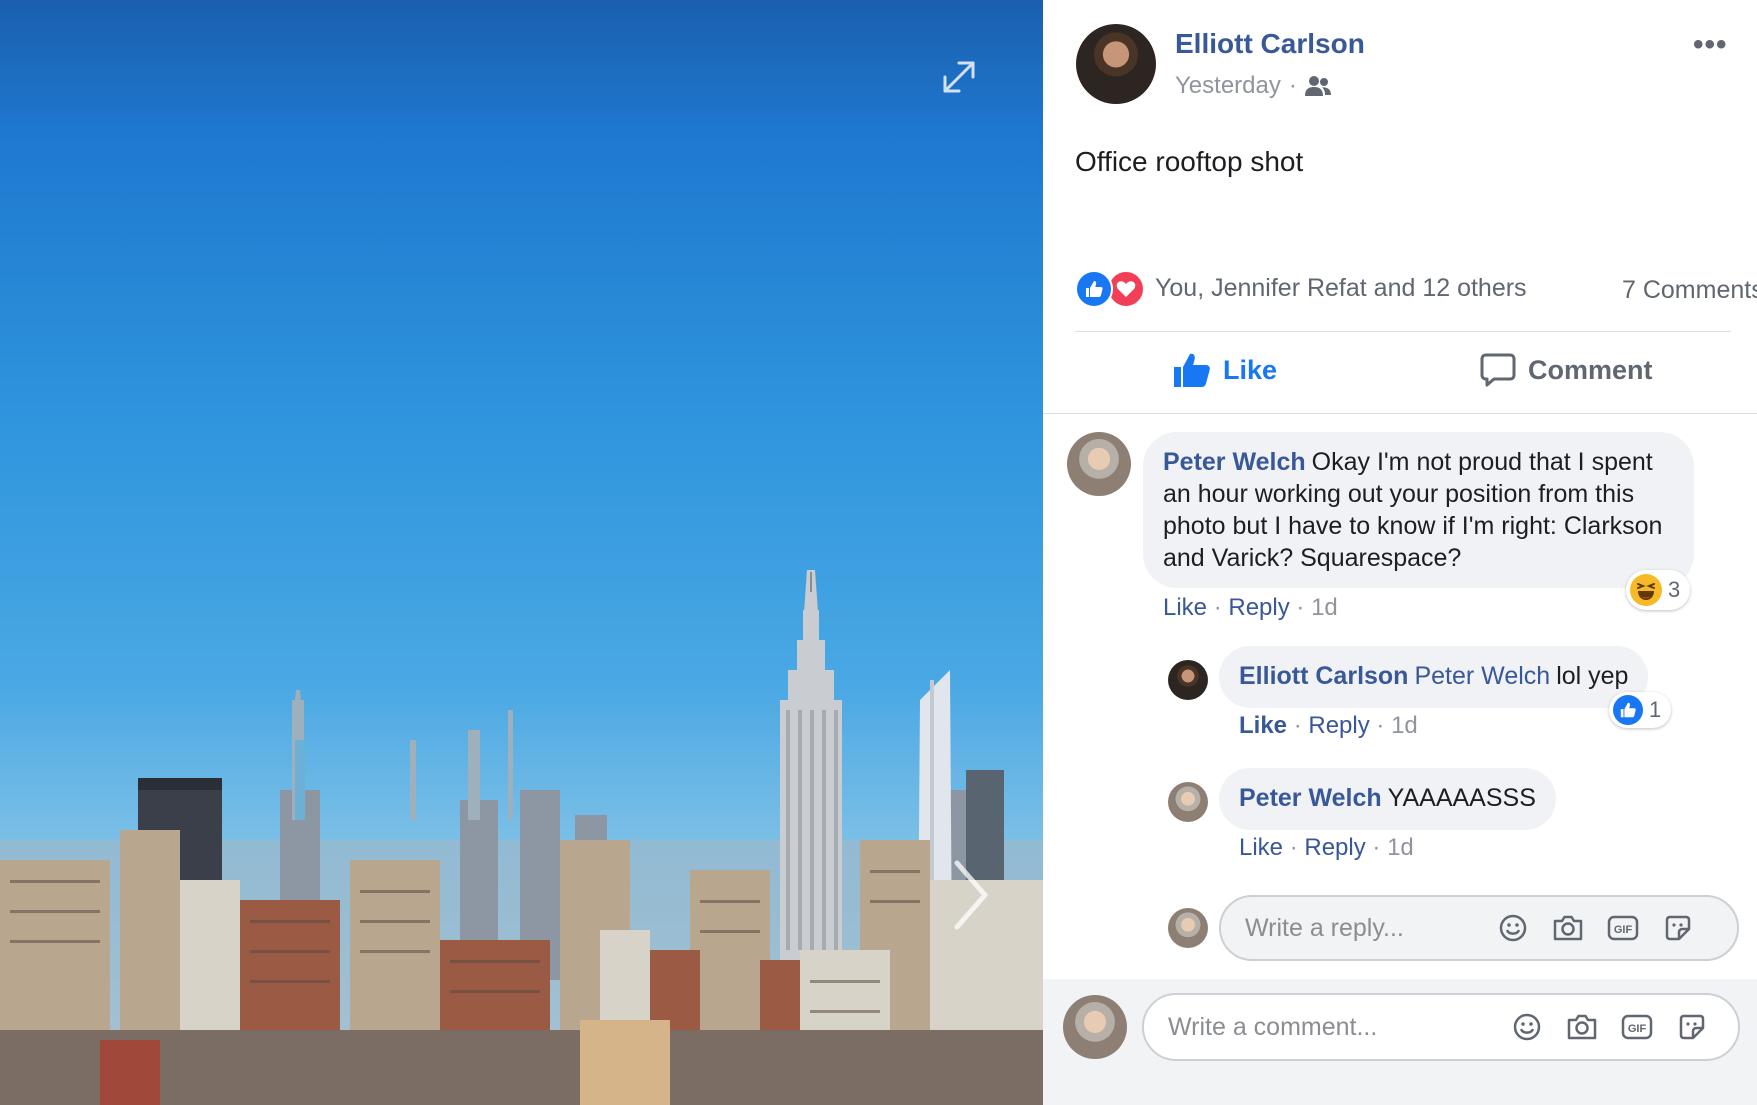  What do you see at coordinates (1228, 86) in the screenshot?
I see `post-timestamp: Yesterday` at bounding box center [1228, 86].